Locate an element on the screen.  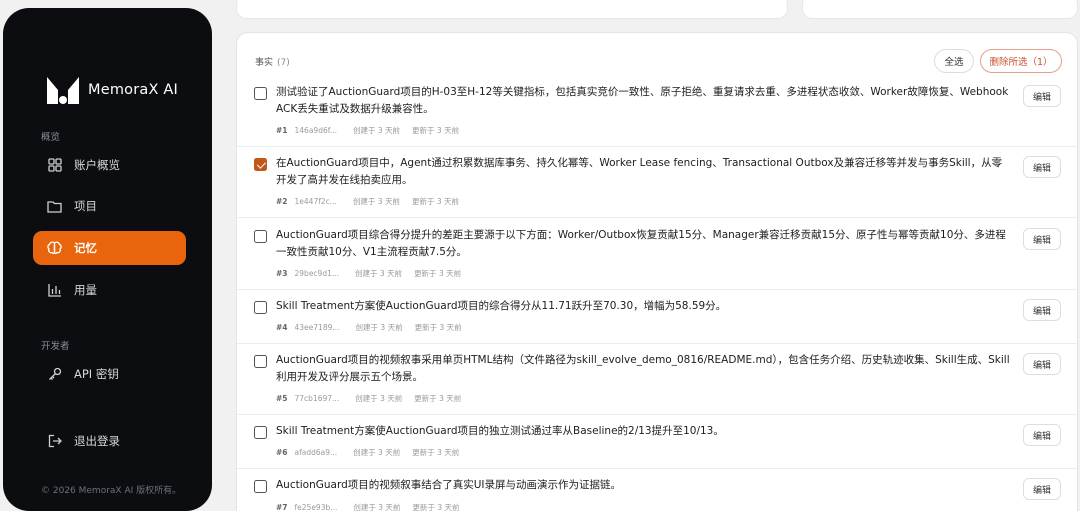
section-label-developer: 开发者 is located at coordinates (55, 346).